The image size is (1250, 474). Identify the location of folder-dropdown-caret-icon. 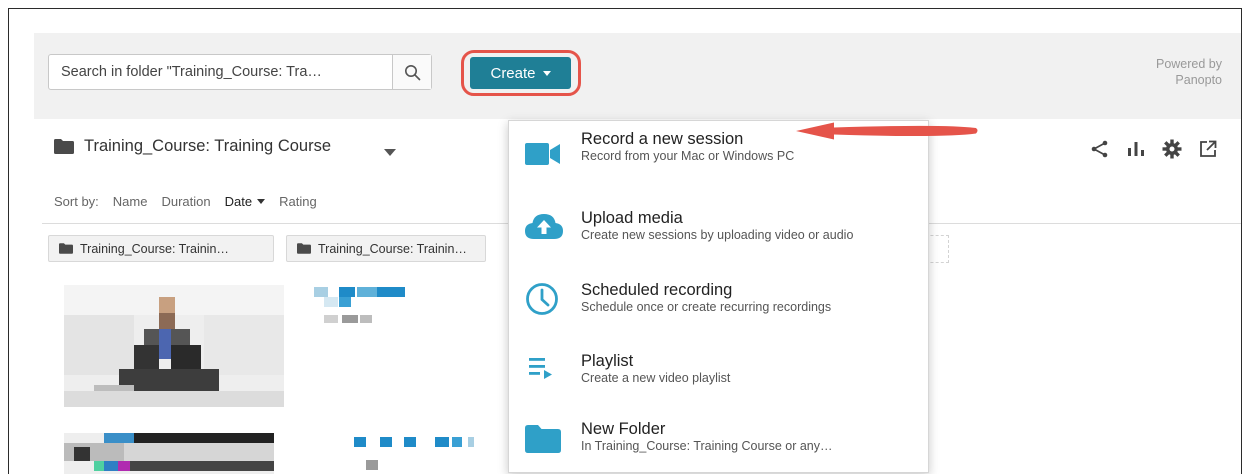
(390, 152).